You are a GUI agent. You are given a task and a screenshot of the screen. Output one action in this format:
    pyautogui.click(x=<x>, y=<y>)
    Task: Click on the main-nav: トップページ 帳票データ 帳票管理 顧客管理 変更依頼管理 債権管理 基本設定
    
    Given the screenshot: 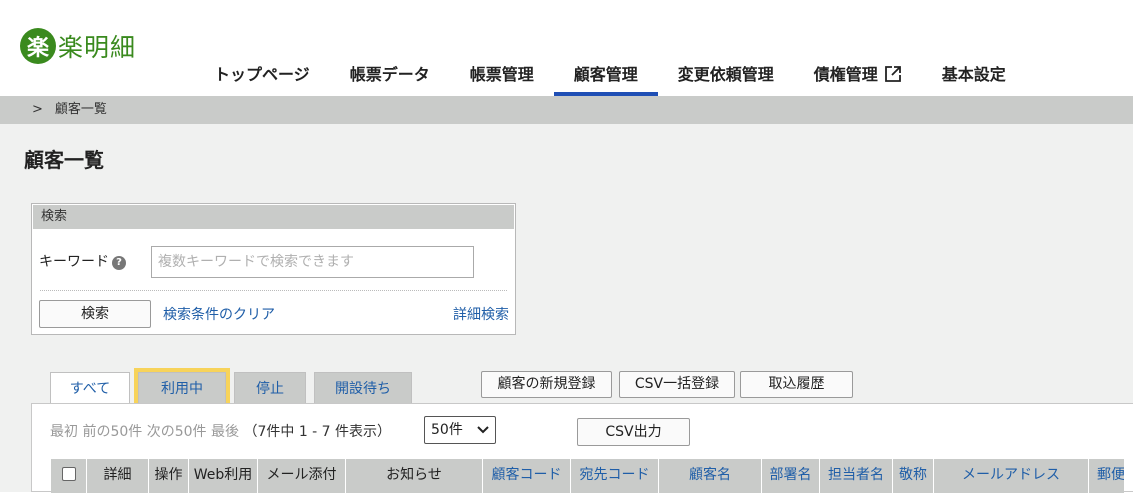 What is the action you would take?
    pyautogui.click(x=610, y=78)
    